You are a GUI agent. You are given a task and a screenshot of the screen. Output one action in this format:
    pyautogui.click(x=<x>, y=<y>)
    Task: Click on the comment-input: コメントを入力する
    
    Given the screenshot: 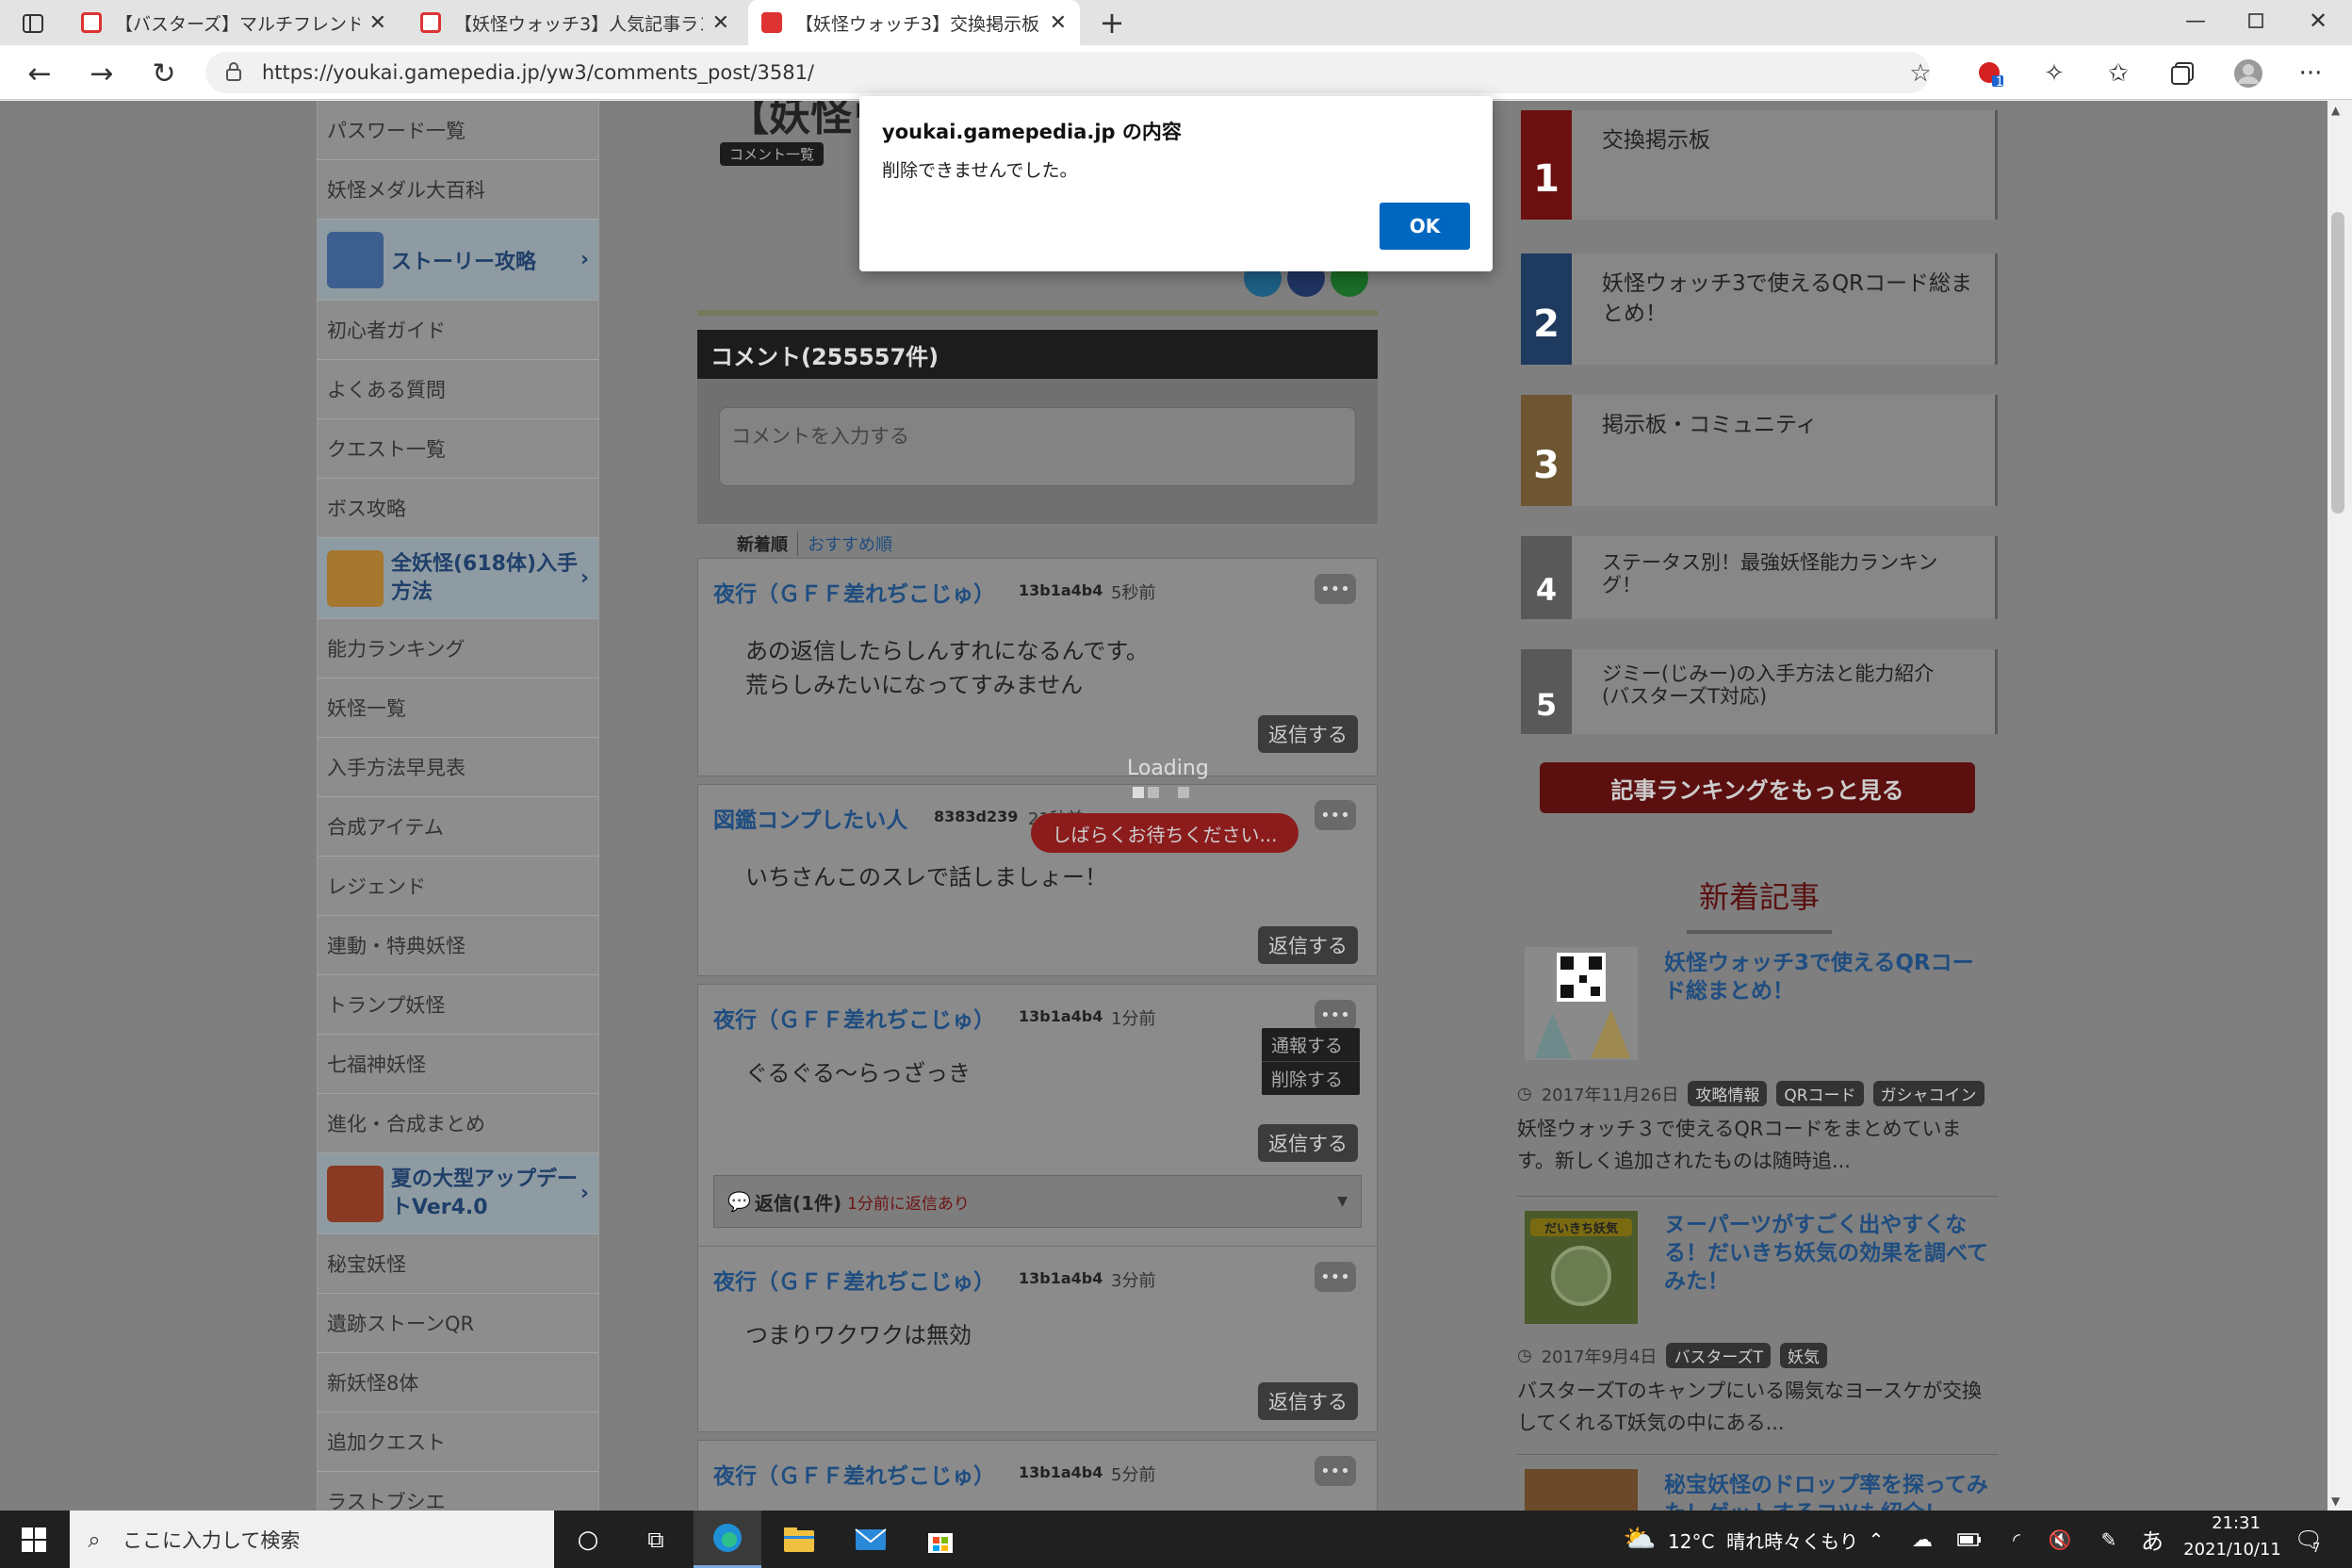 What is the action you would take?
    pyautogui.click(x=1037, y=446)
    